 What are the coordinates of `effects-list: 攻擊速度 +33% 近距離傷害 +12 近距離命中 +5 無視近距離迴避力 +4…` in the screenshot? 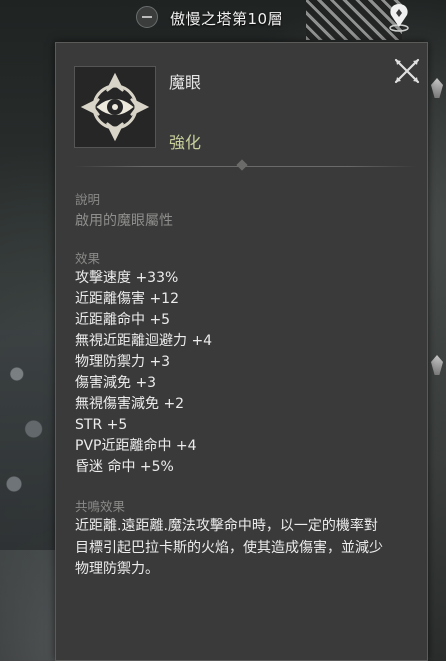 It's located at (143, 373).